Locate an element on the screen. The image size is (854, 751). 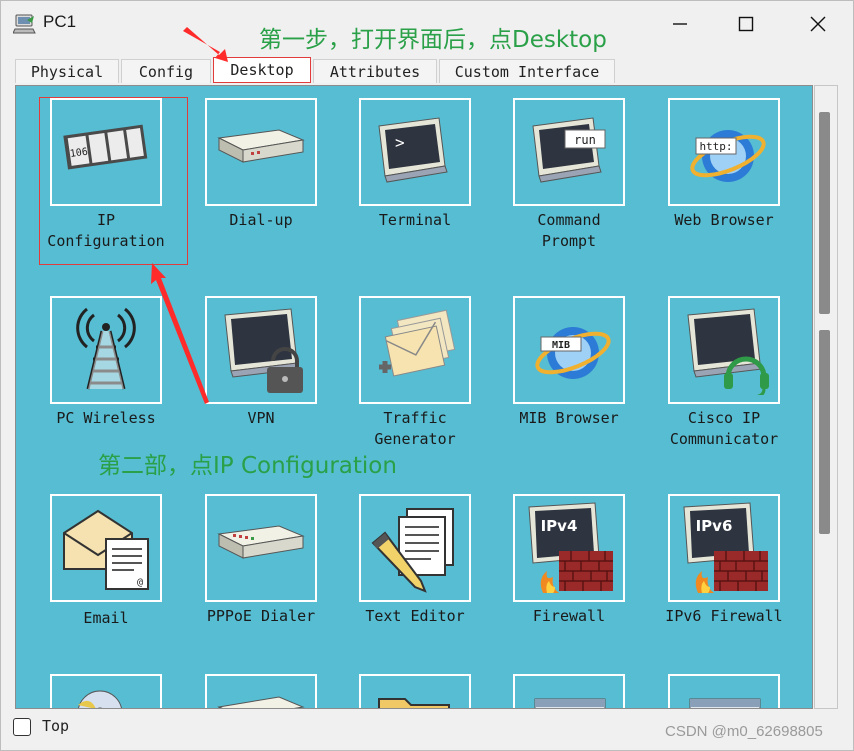
scrollbar-thumb-upper is located at coordinates (824, 213).